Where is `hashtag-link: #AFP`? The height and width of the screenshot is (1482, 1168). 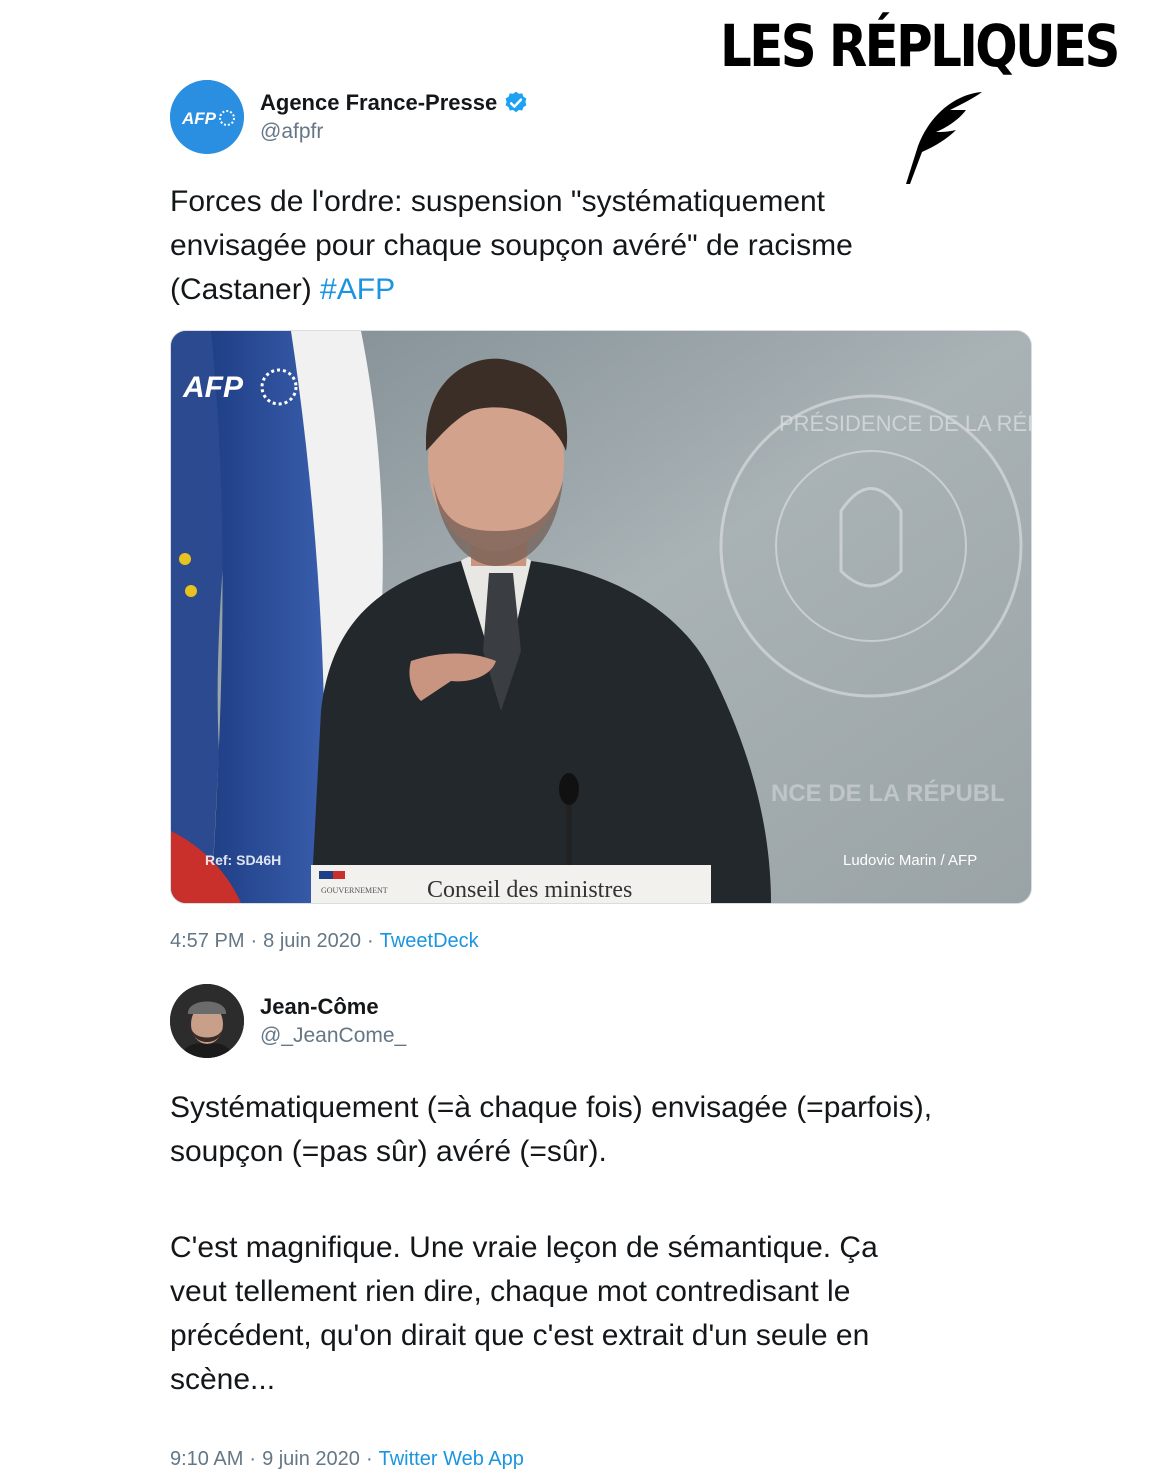 hashtag-link: #AFP is located at coordinates (357, 289).